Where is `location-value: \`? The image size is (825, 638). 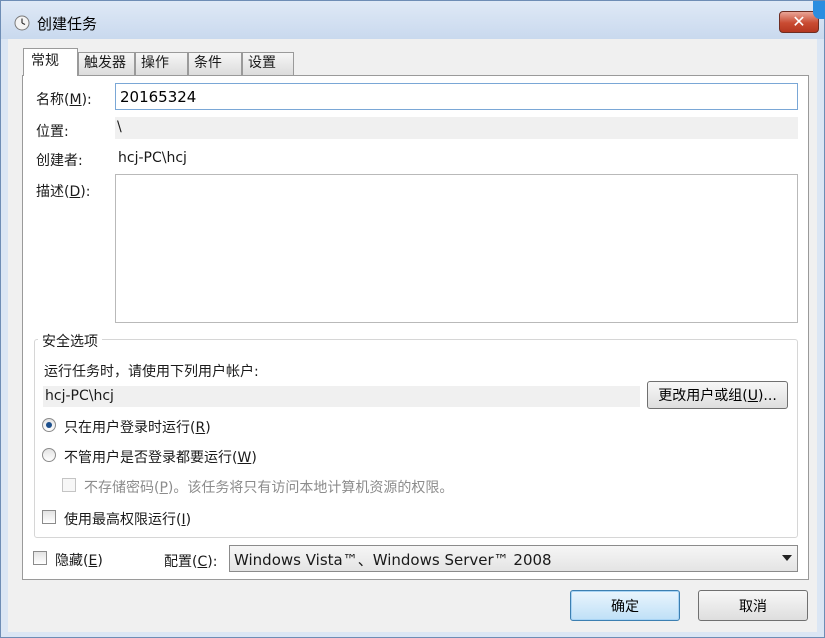
location-value: \ is located at coordinates (456, 128).